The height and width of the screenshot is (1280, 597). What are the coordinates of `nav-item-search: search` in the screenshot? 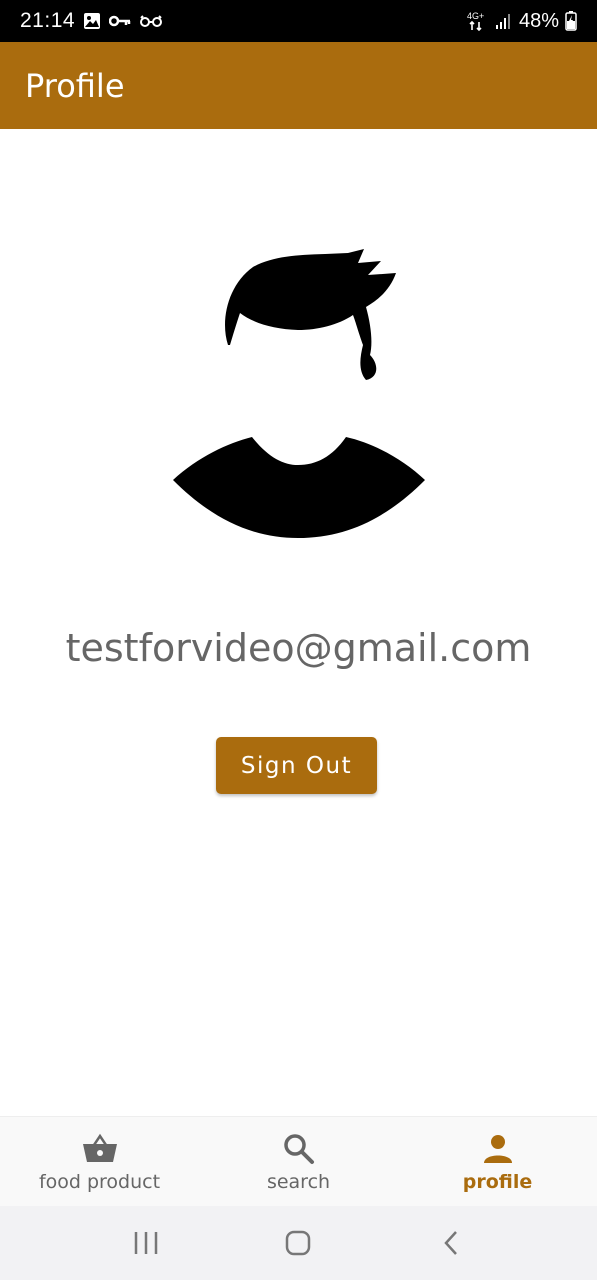 It's located at (298, 1161).